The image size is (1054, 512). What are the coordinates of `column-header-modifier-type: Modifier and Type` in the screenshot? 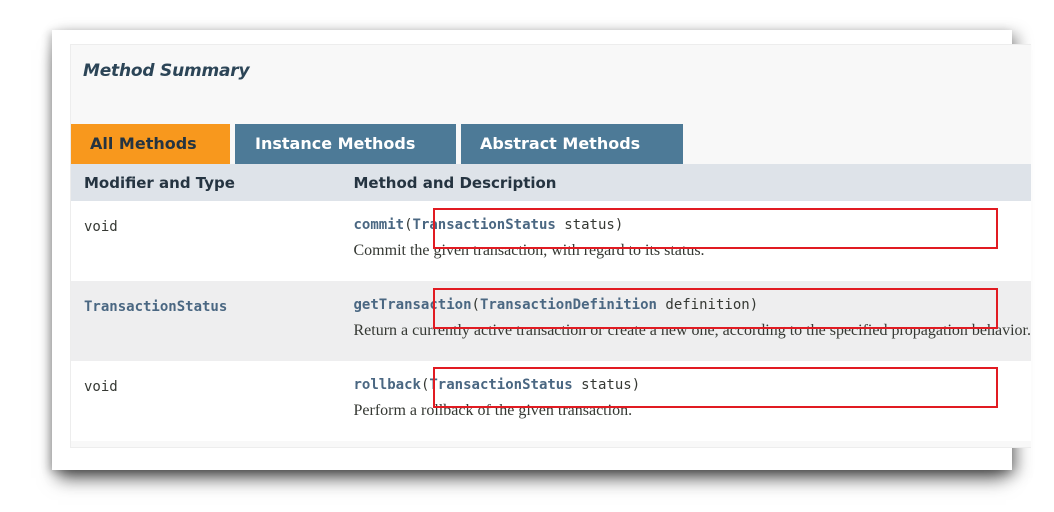 It's located at (206, 182).